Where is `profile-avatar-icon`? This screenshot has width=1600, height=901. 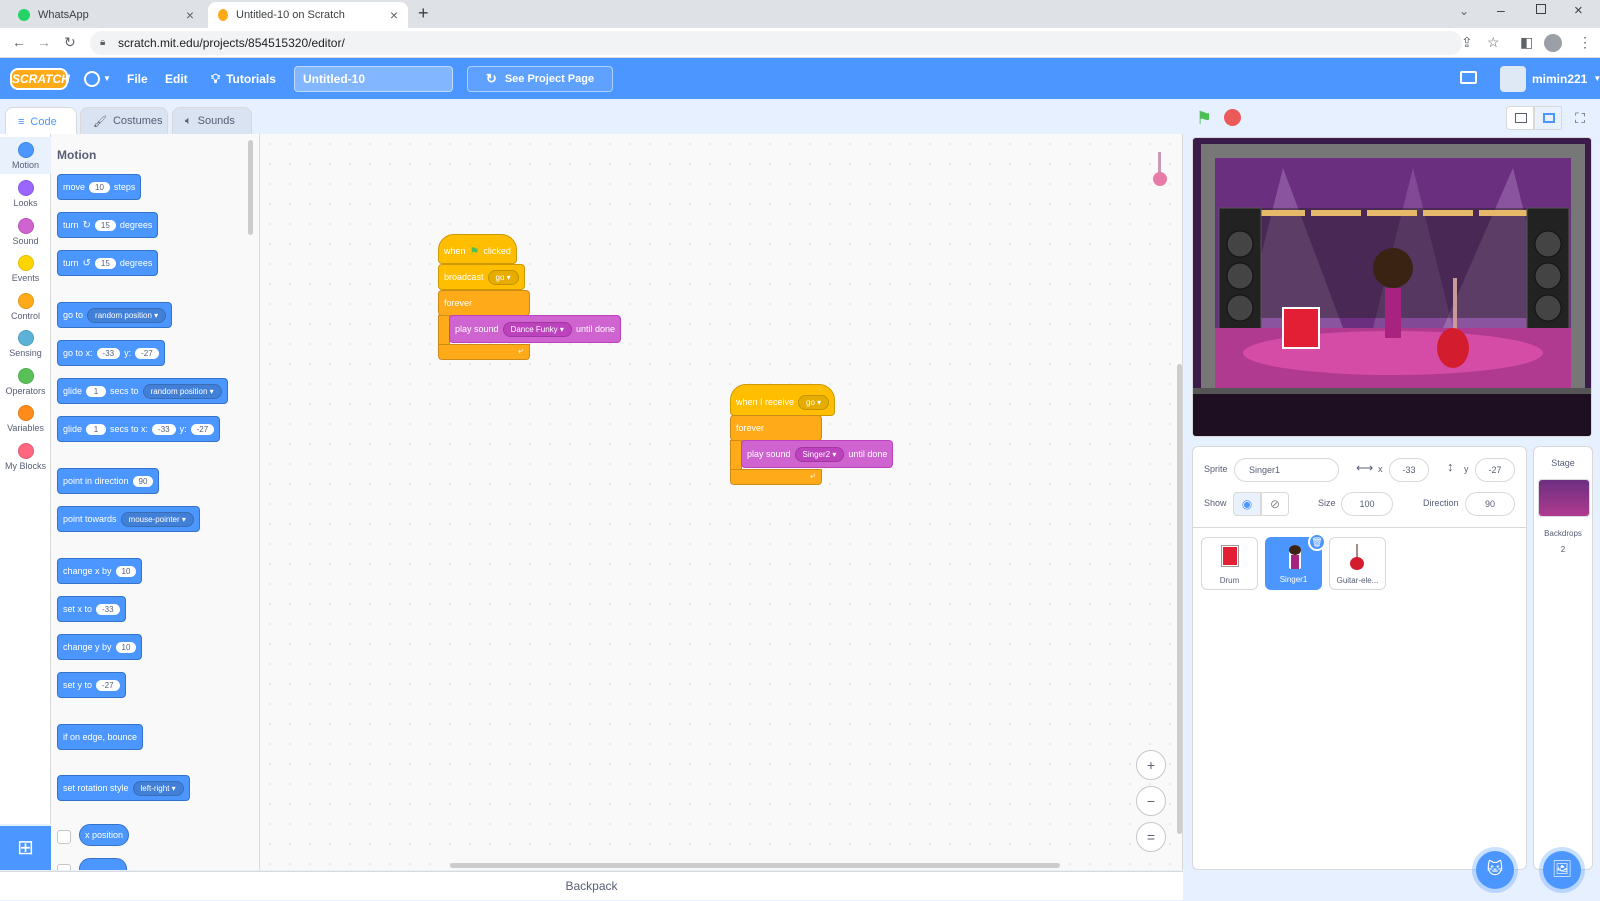 profile-avatar-icon is located at coordinates (1553, 43).